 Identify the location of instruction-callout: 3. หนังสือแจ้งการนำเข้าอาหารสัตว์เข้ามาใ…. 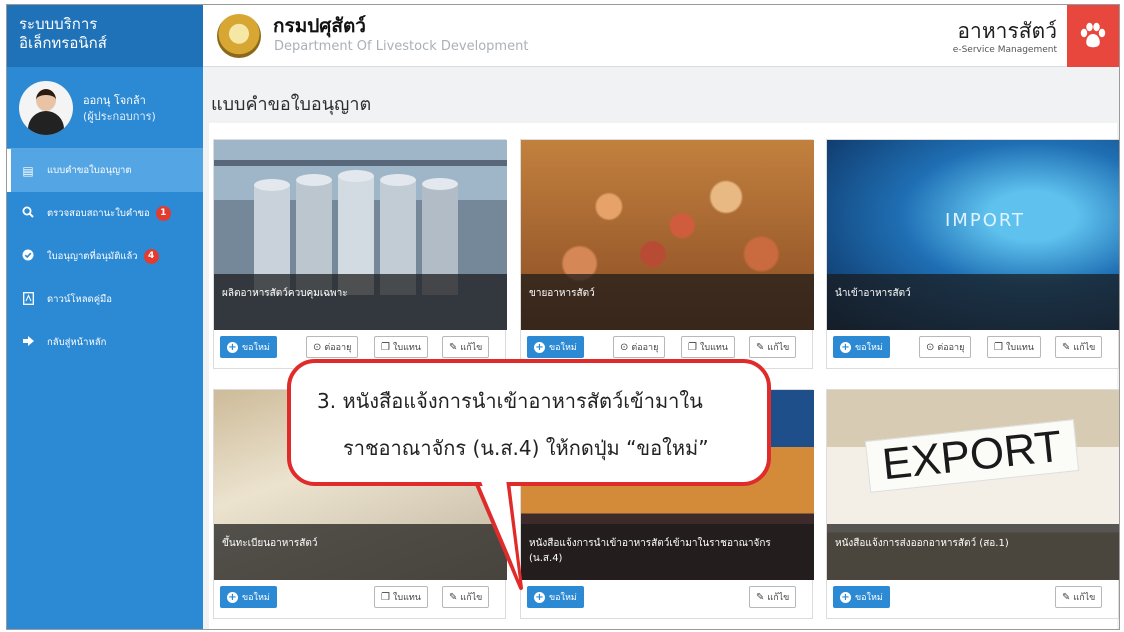
(529, 422).